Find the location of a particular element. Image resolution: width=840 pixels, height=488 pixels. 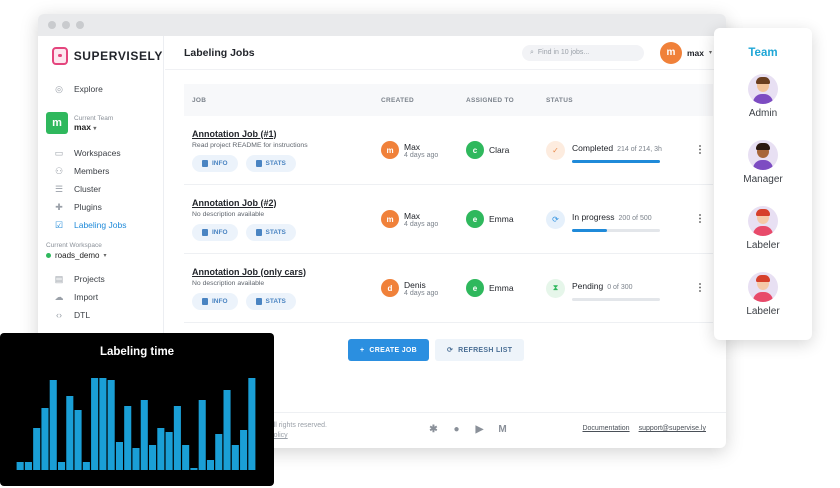

refresh-icon: ⟳ is located at coordinates (450, 350).